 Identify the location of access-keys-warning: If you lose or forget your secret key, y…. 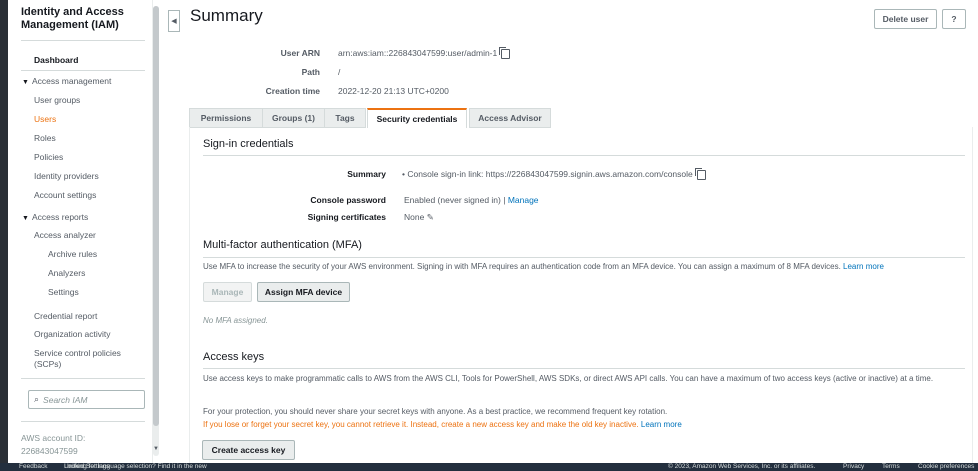
(442, 424).